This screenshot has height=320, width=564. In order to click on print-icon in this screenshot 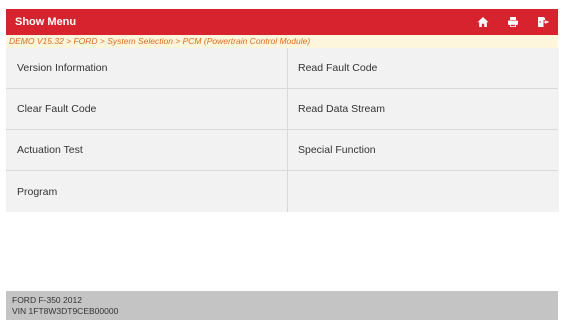, I will do `click(513, 22)`.